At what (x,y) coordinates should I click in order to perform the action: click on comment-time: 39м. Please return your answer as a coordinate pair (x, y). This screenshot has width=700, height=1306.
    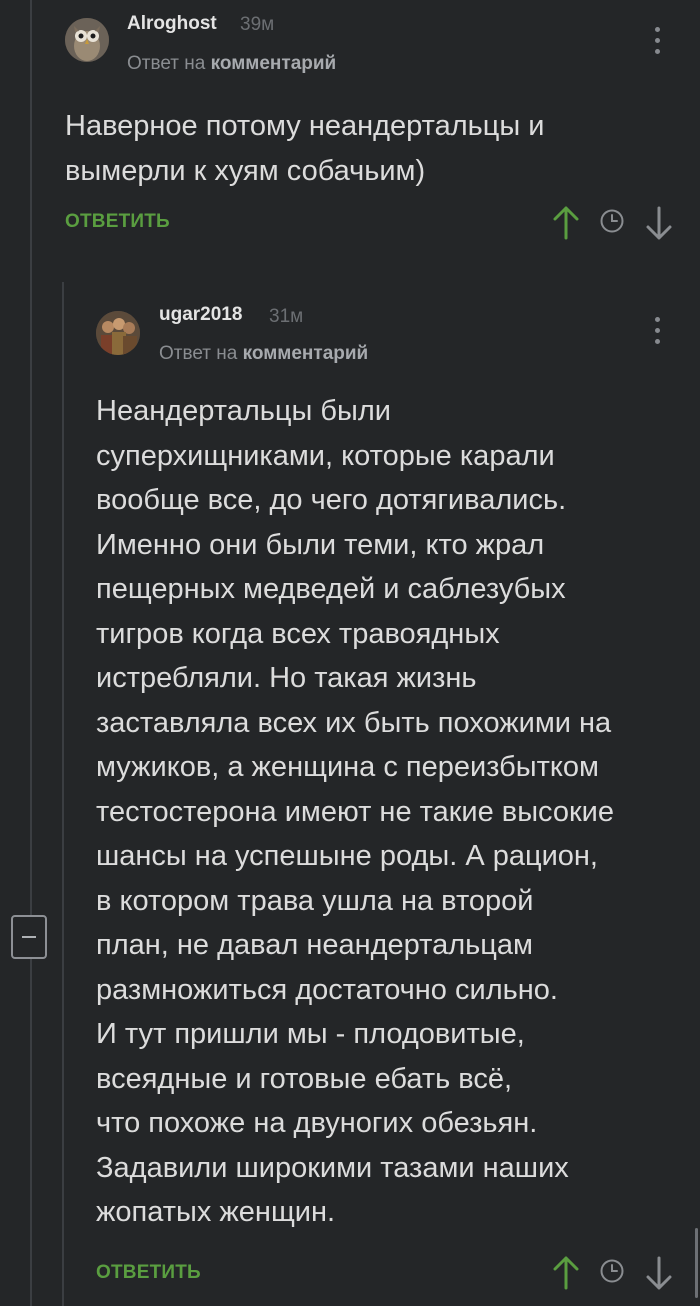
    Looking at the image, I should click on (257, 24).